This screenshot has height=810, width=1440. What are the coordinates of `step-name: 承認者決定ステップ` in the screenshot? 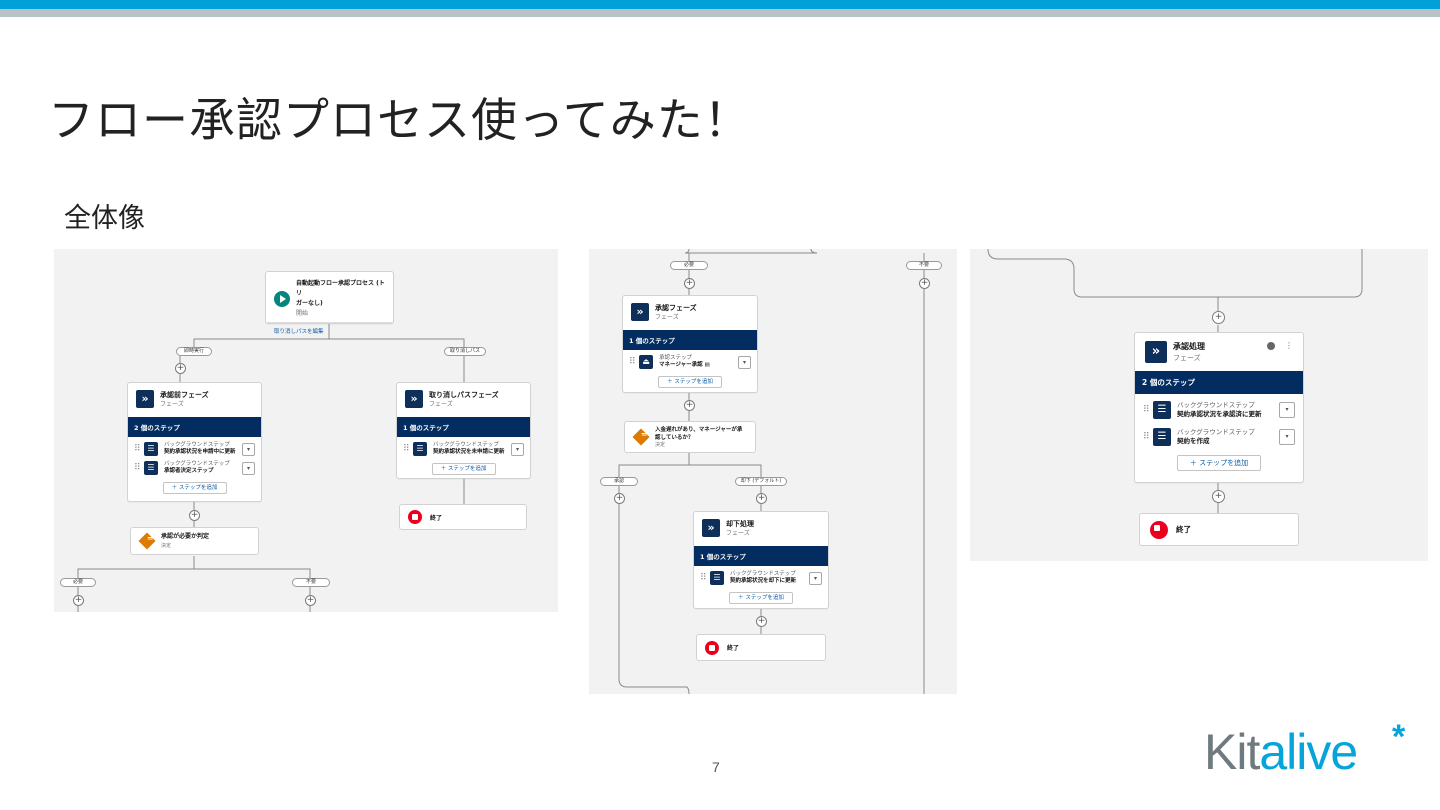 It's located at (189, 471).